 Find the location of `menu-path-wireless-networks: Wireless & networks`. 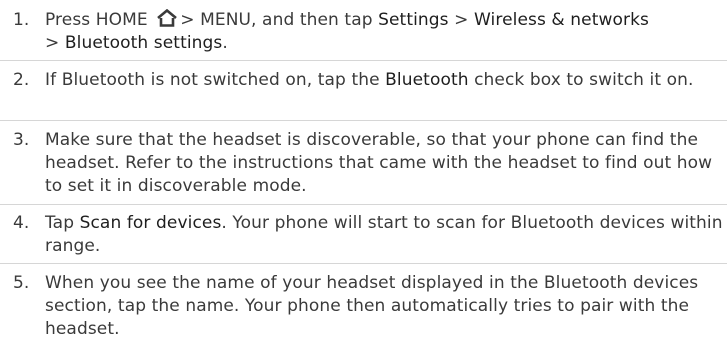

menu-path-wireless-networks: Wireless & networks is located at coordinates (561, 20).